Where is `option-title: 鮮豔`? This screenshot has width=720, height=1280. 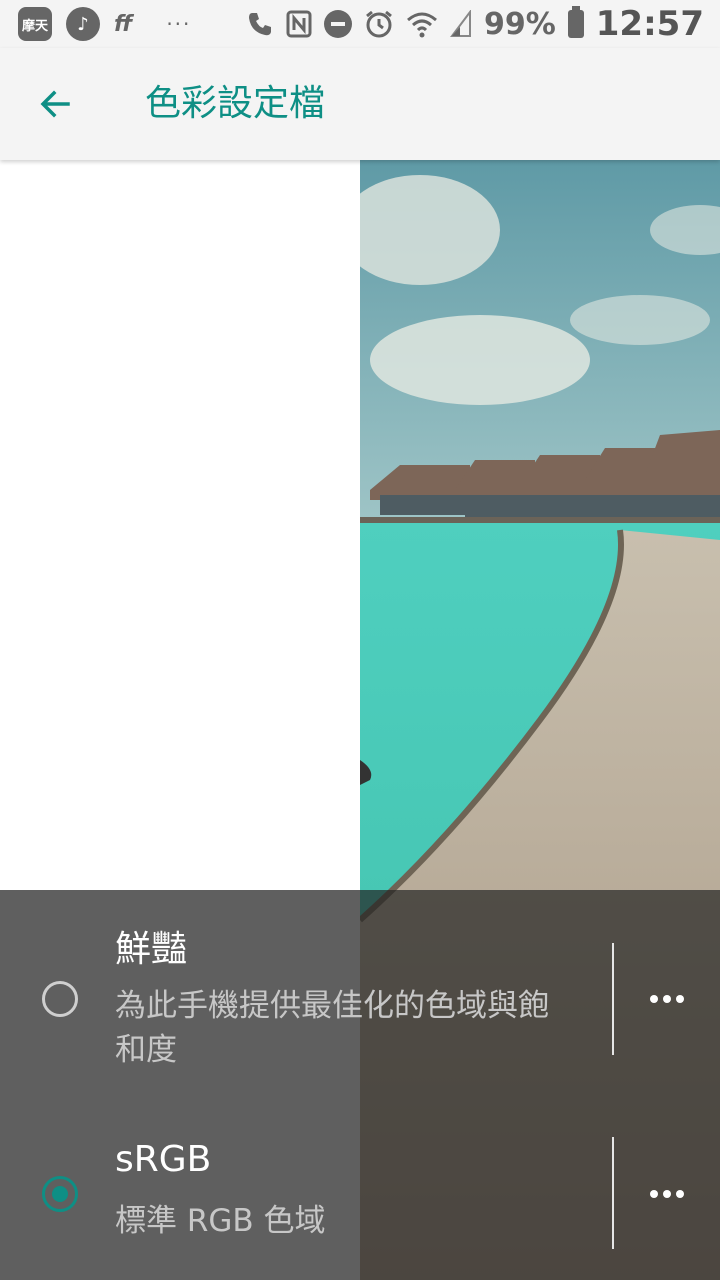
option-title: 鮮豔 is located at coordinates (151, 949).